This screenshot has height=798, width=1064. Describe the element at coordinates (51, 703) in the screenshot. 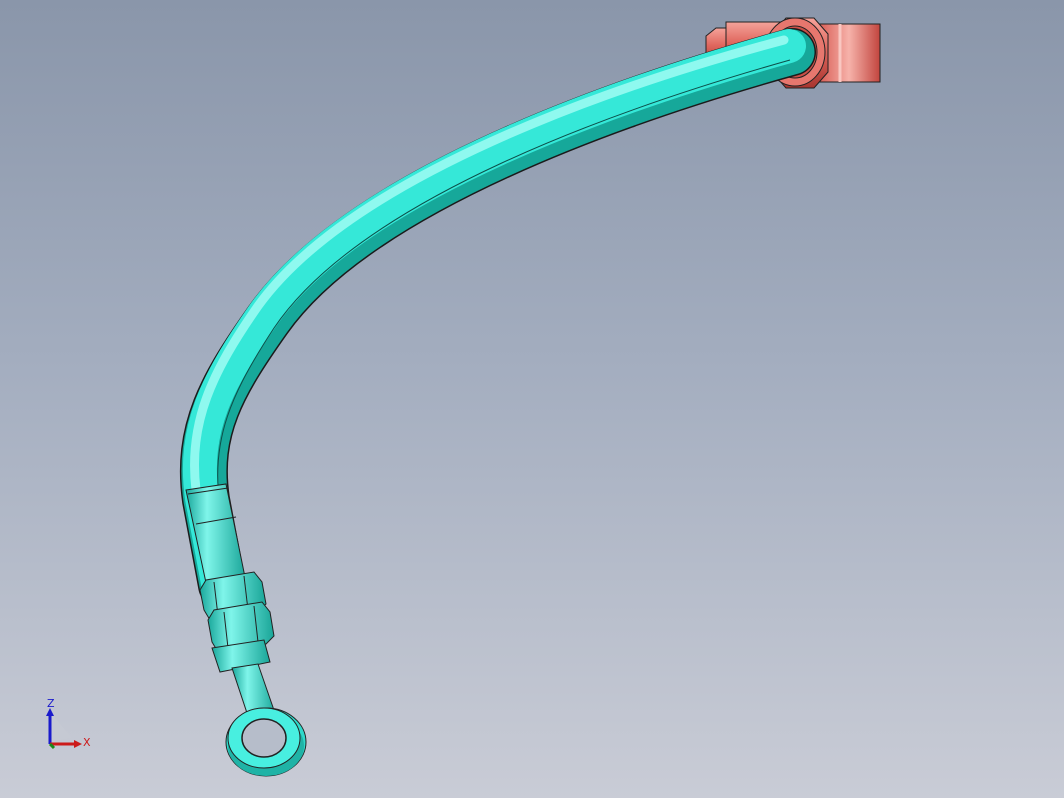

I see `z-axis-label: Z` at that location.